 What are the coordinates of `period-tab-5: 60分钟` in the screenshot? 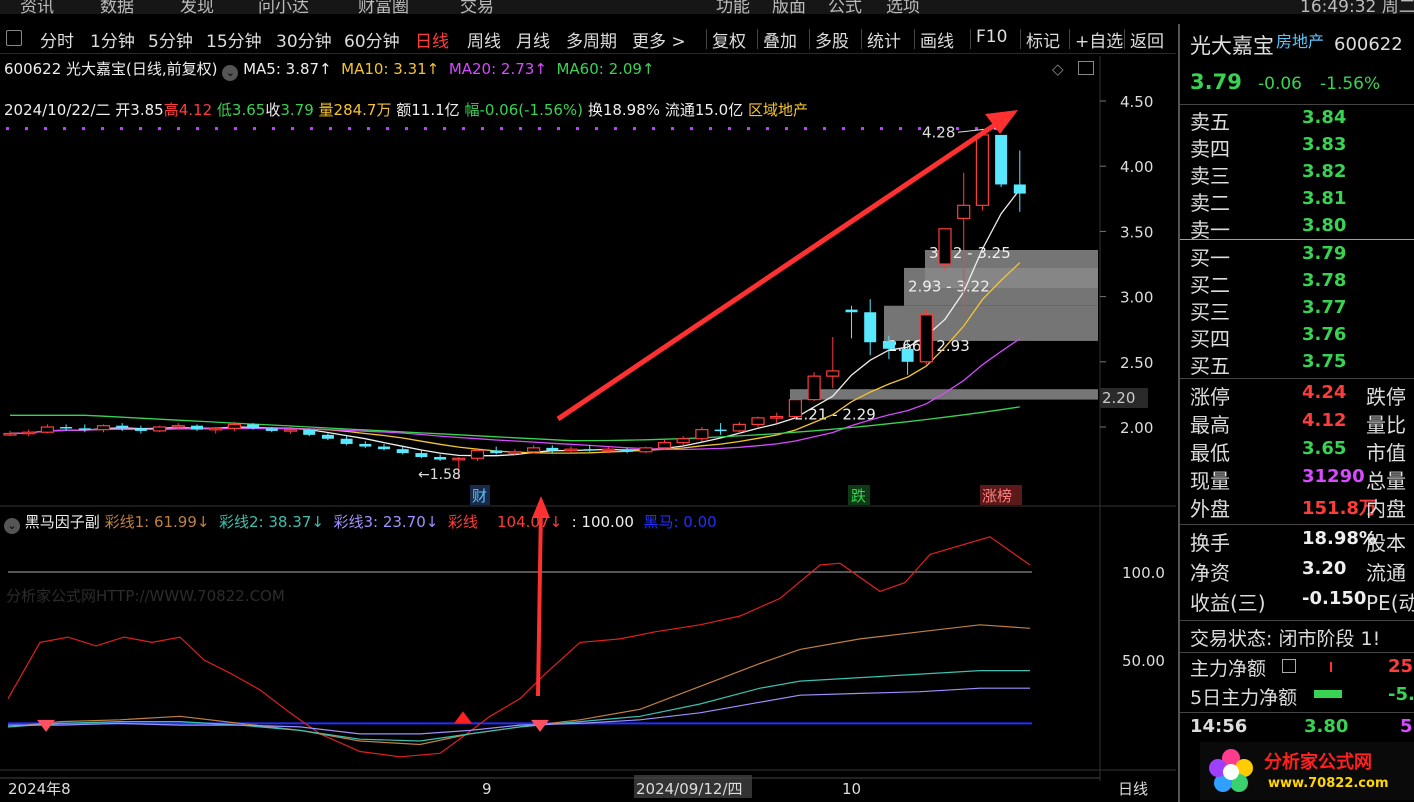 It's located at (372, 39).